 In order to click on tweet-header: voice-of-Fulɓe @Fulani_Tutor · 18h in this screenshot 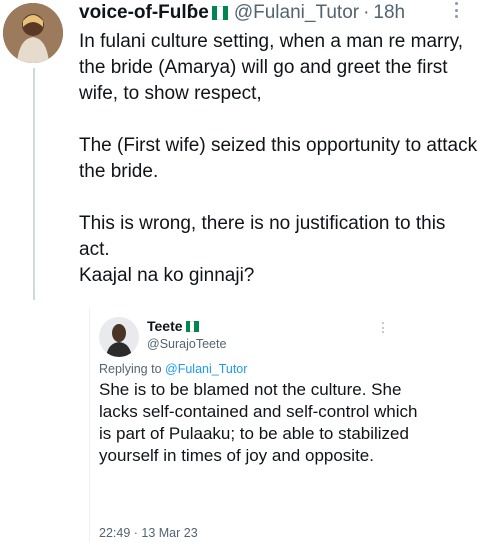, I will do `click(242, 13)`.